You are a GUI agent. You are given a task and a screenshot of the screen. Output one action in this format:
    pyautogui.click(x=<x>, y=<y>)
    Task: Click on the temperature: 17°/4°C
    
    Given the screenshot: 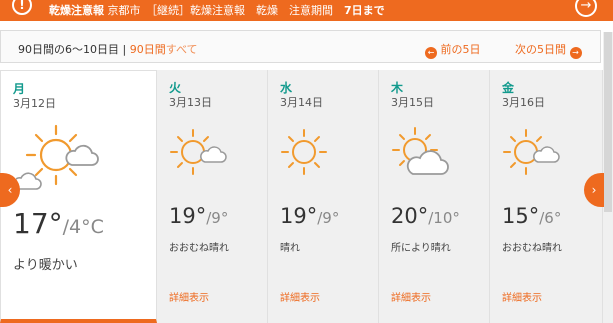 What is the action you would take?
    pyautogui.click(x=58, y=223)
    